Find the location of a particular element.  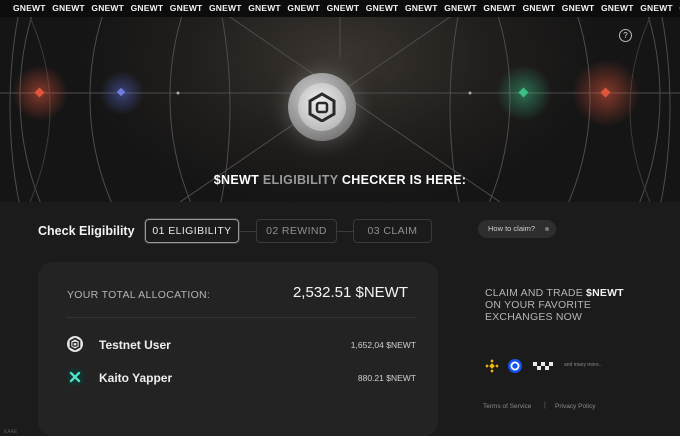

newt-logo is located at coordinates (322, 107).